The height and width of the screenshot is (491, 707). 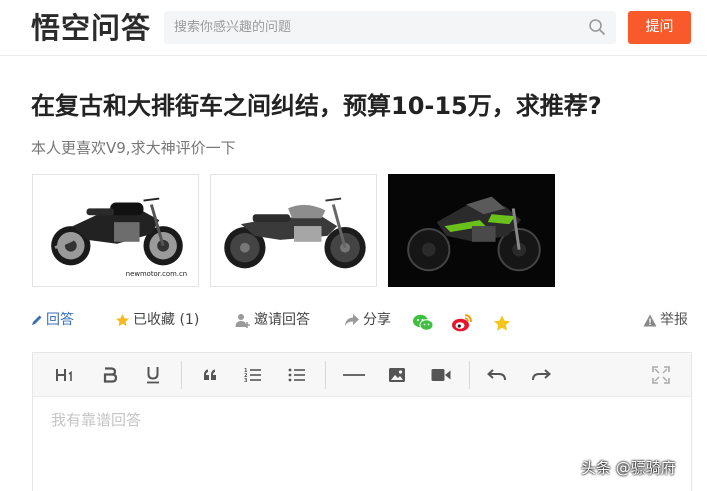 I want to click on pencil-icon, so click(x=37, y=320).